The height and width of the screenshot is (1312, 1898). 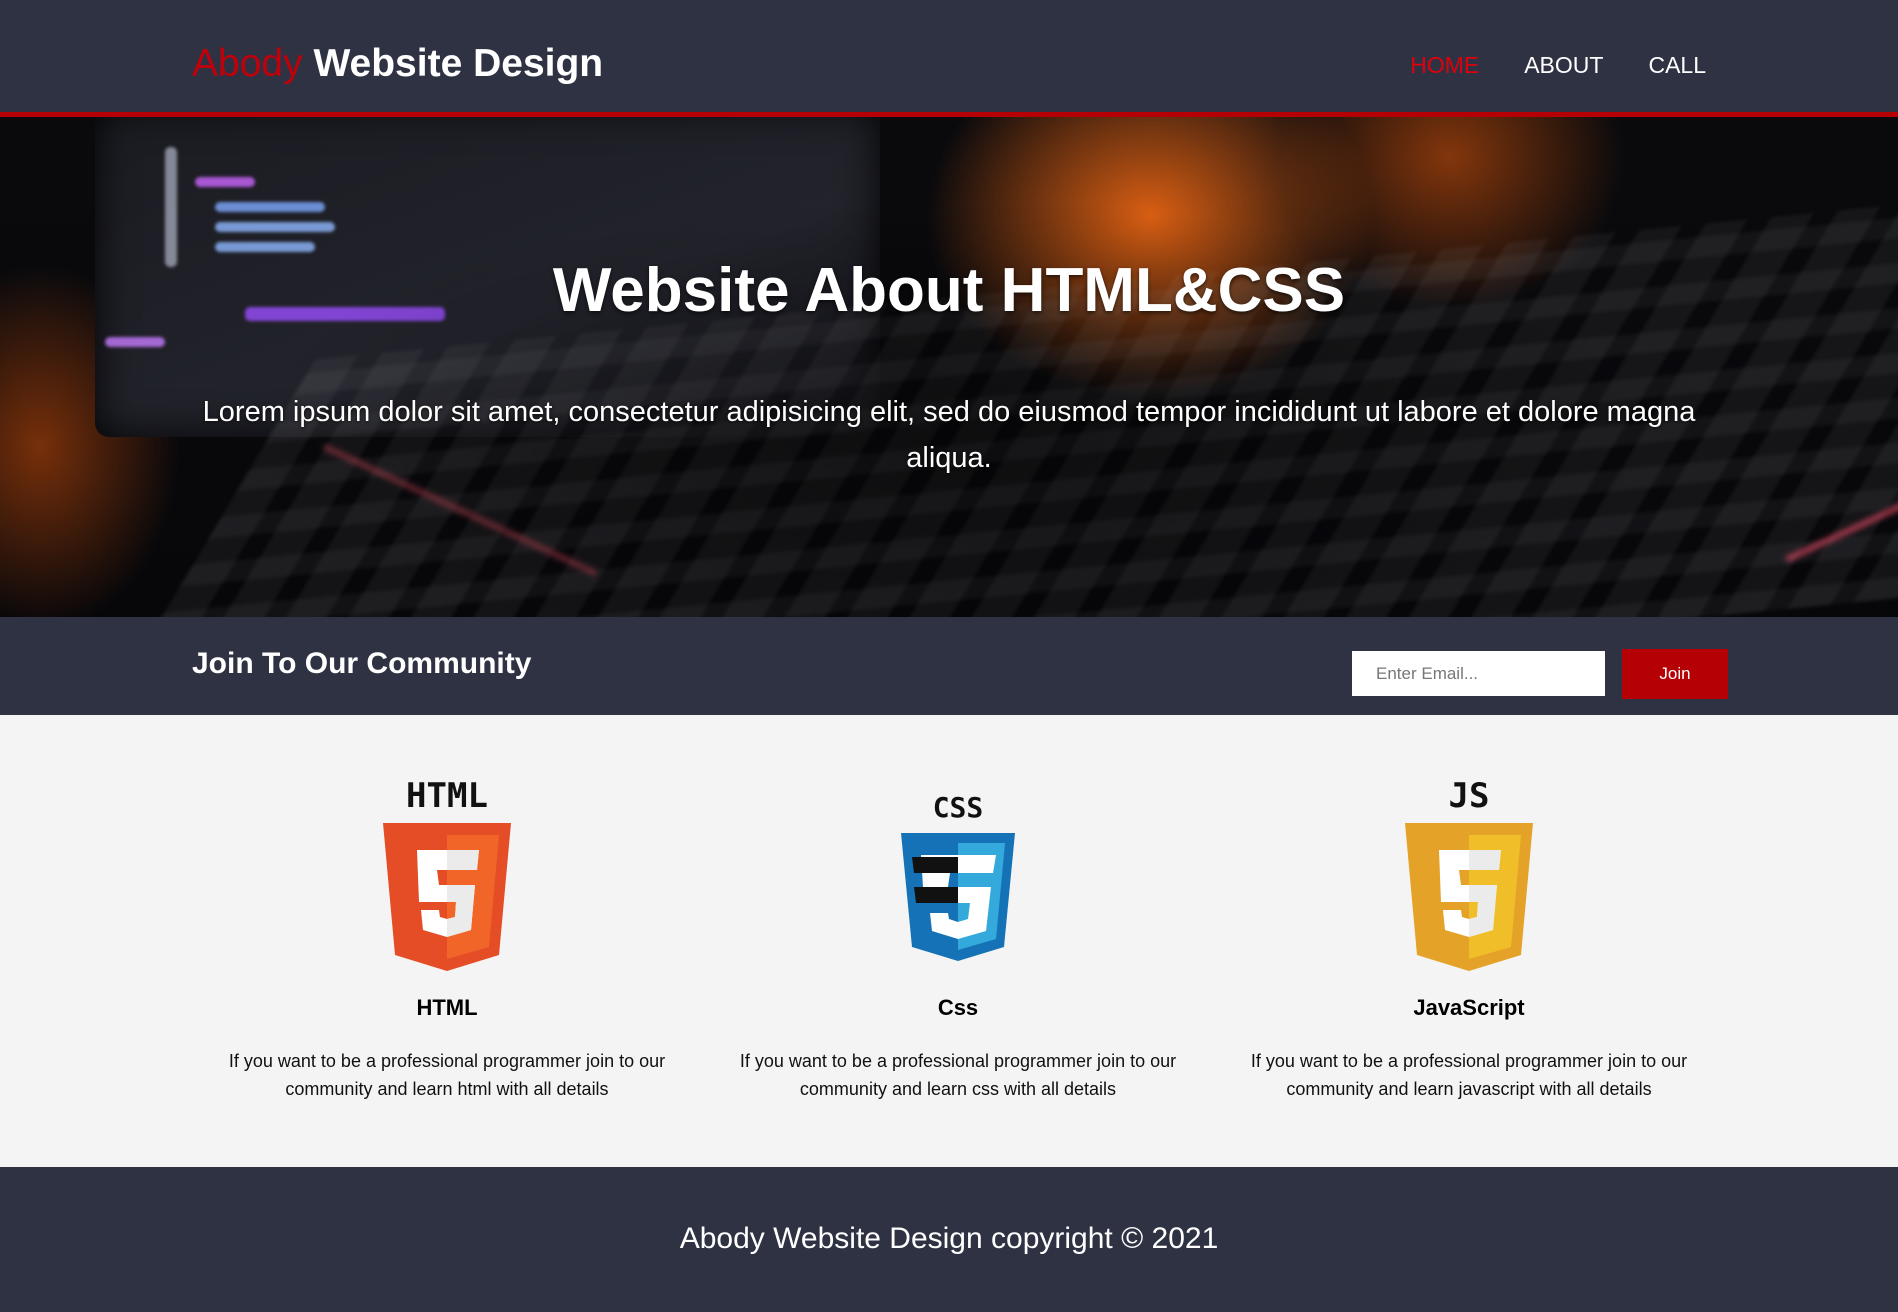 What do you see at coordinates (1444, 65) in the screenshot?
I see `nav-home-link: Home` at bounding box center [1444, 65].